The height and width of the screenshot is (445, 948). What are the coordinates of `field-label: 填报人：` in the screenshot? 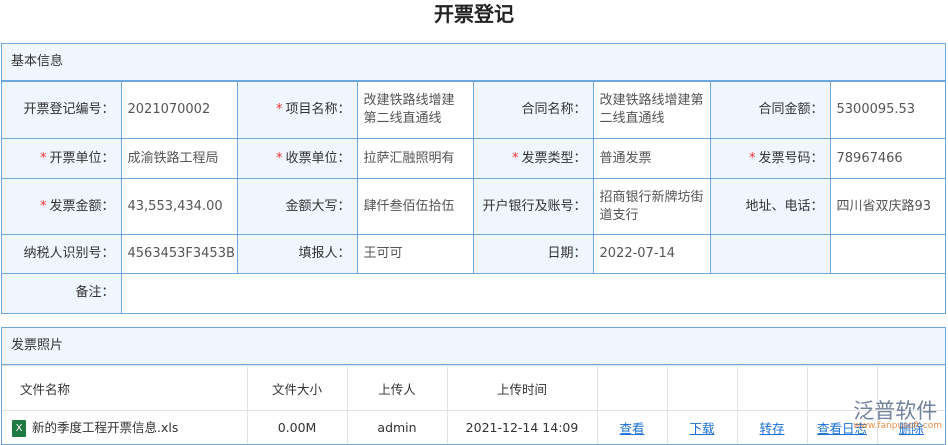 It's located at (297, 254).